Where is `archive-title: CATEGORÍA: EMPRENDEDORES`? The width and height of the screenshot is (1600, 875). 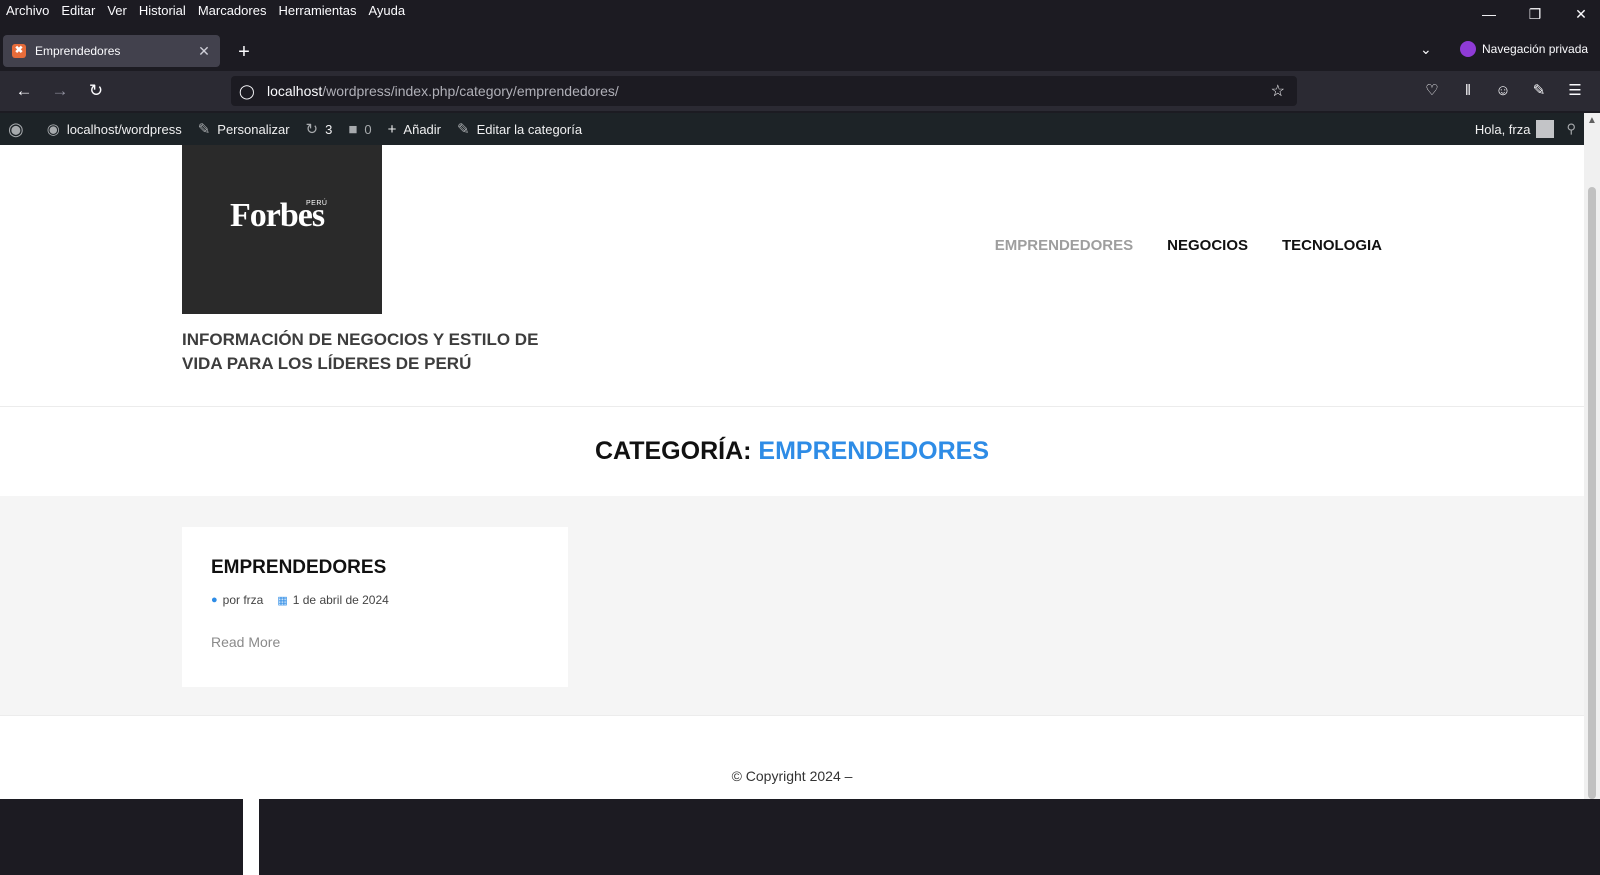
archive-title: CATEGORÍA: EMPRENDEDORES is located at coordinates (792, 451).